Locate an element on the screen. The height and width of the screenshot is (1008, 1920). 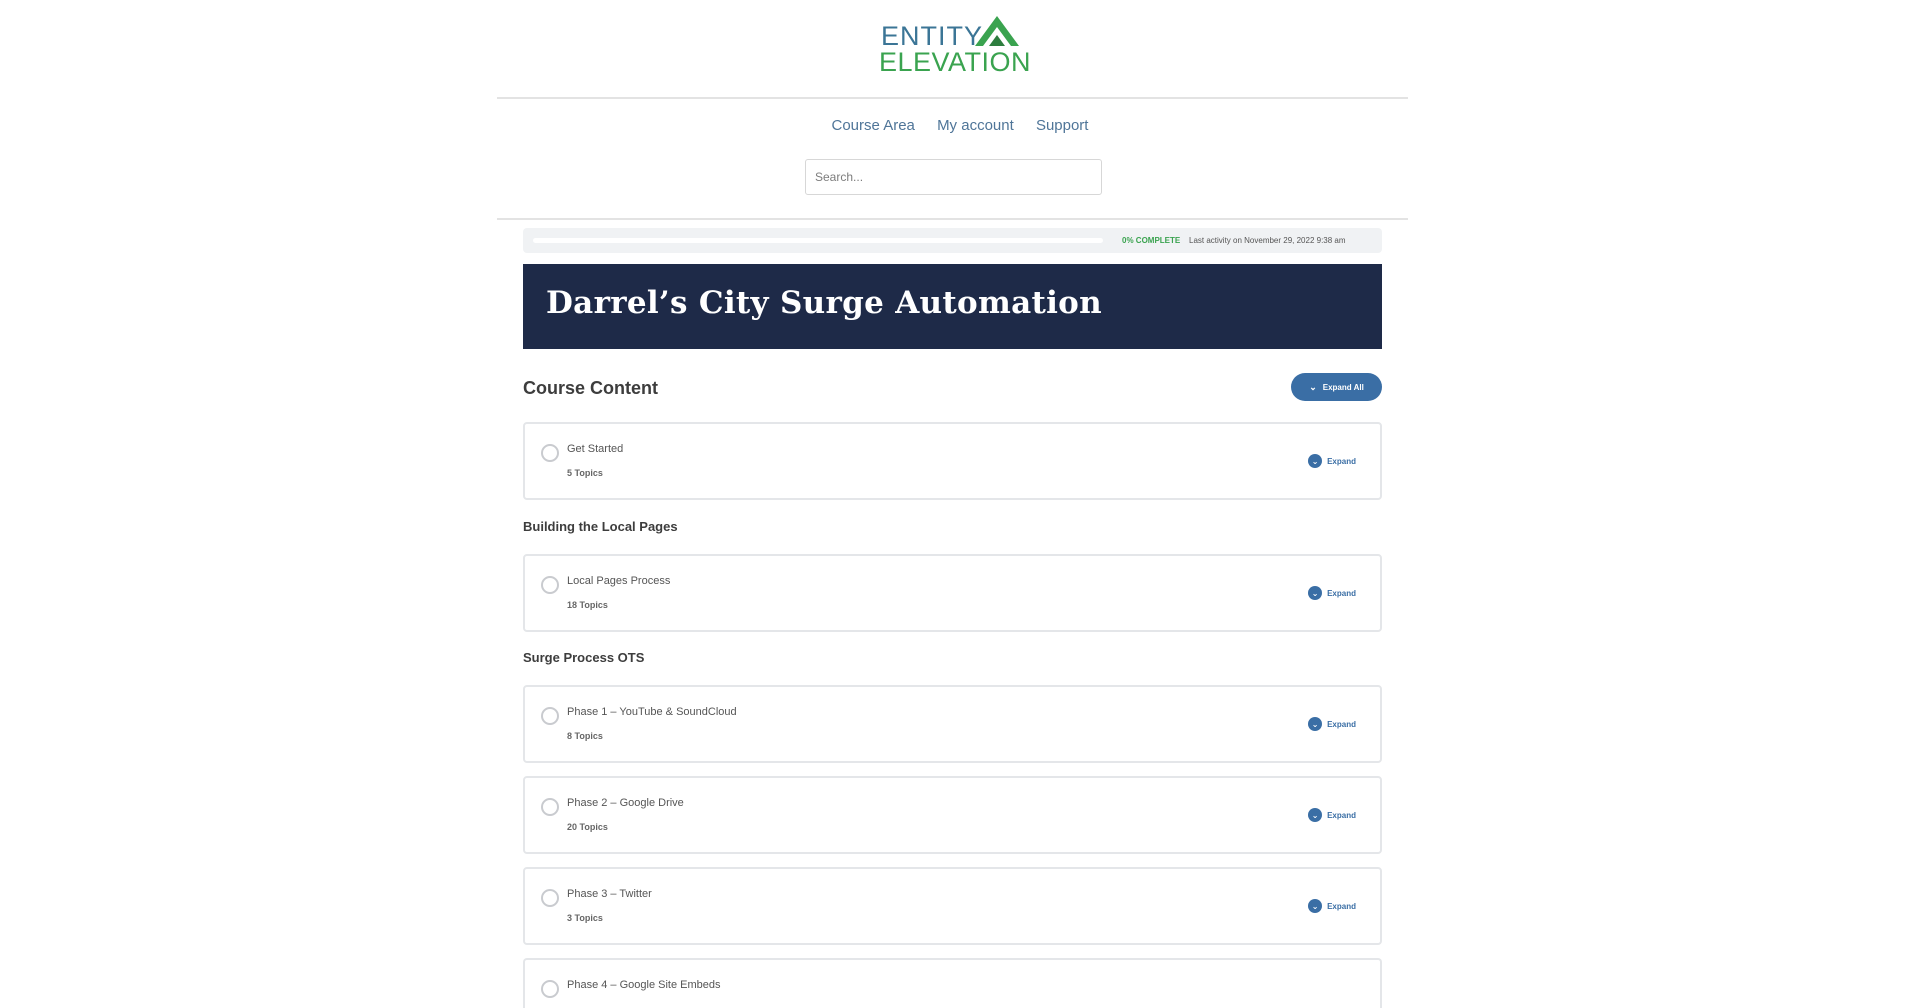
nav-my-account: My account is located at coordinates (975, 125).